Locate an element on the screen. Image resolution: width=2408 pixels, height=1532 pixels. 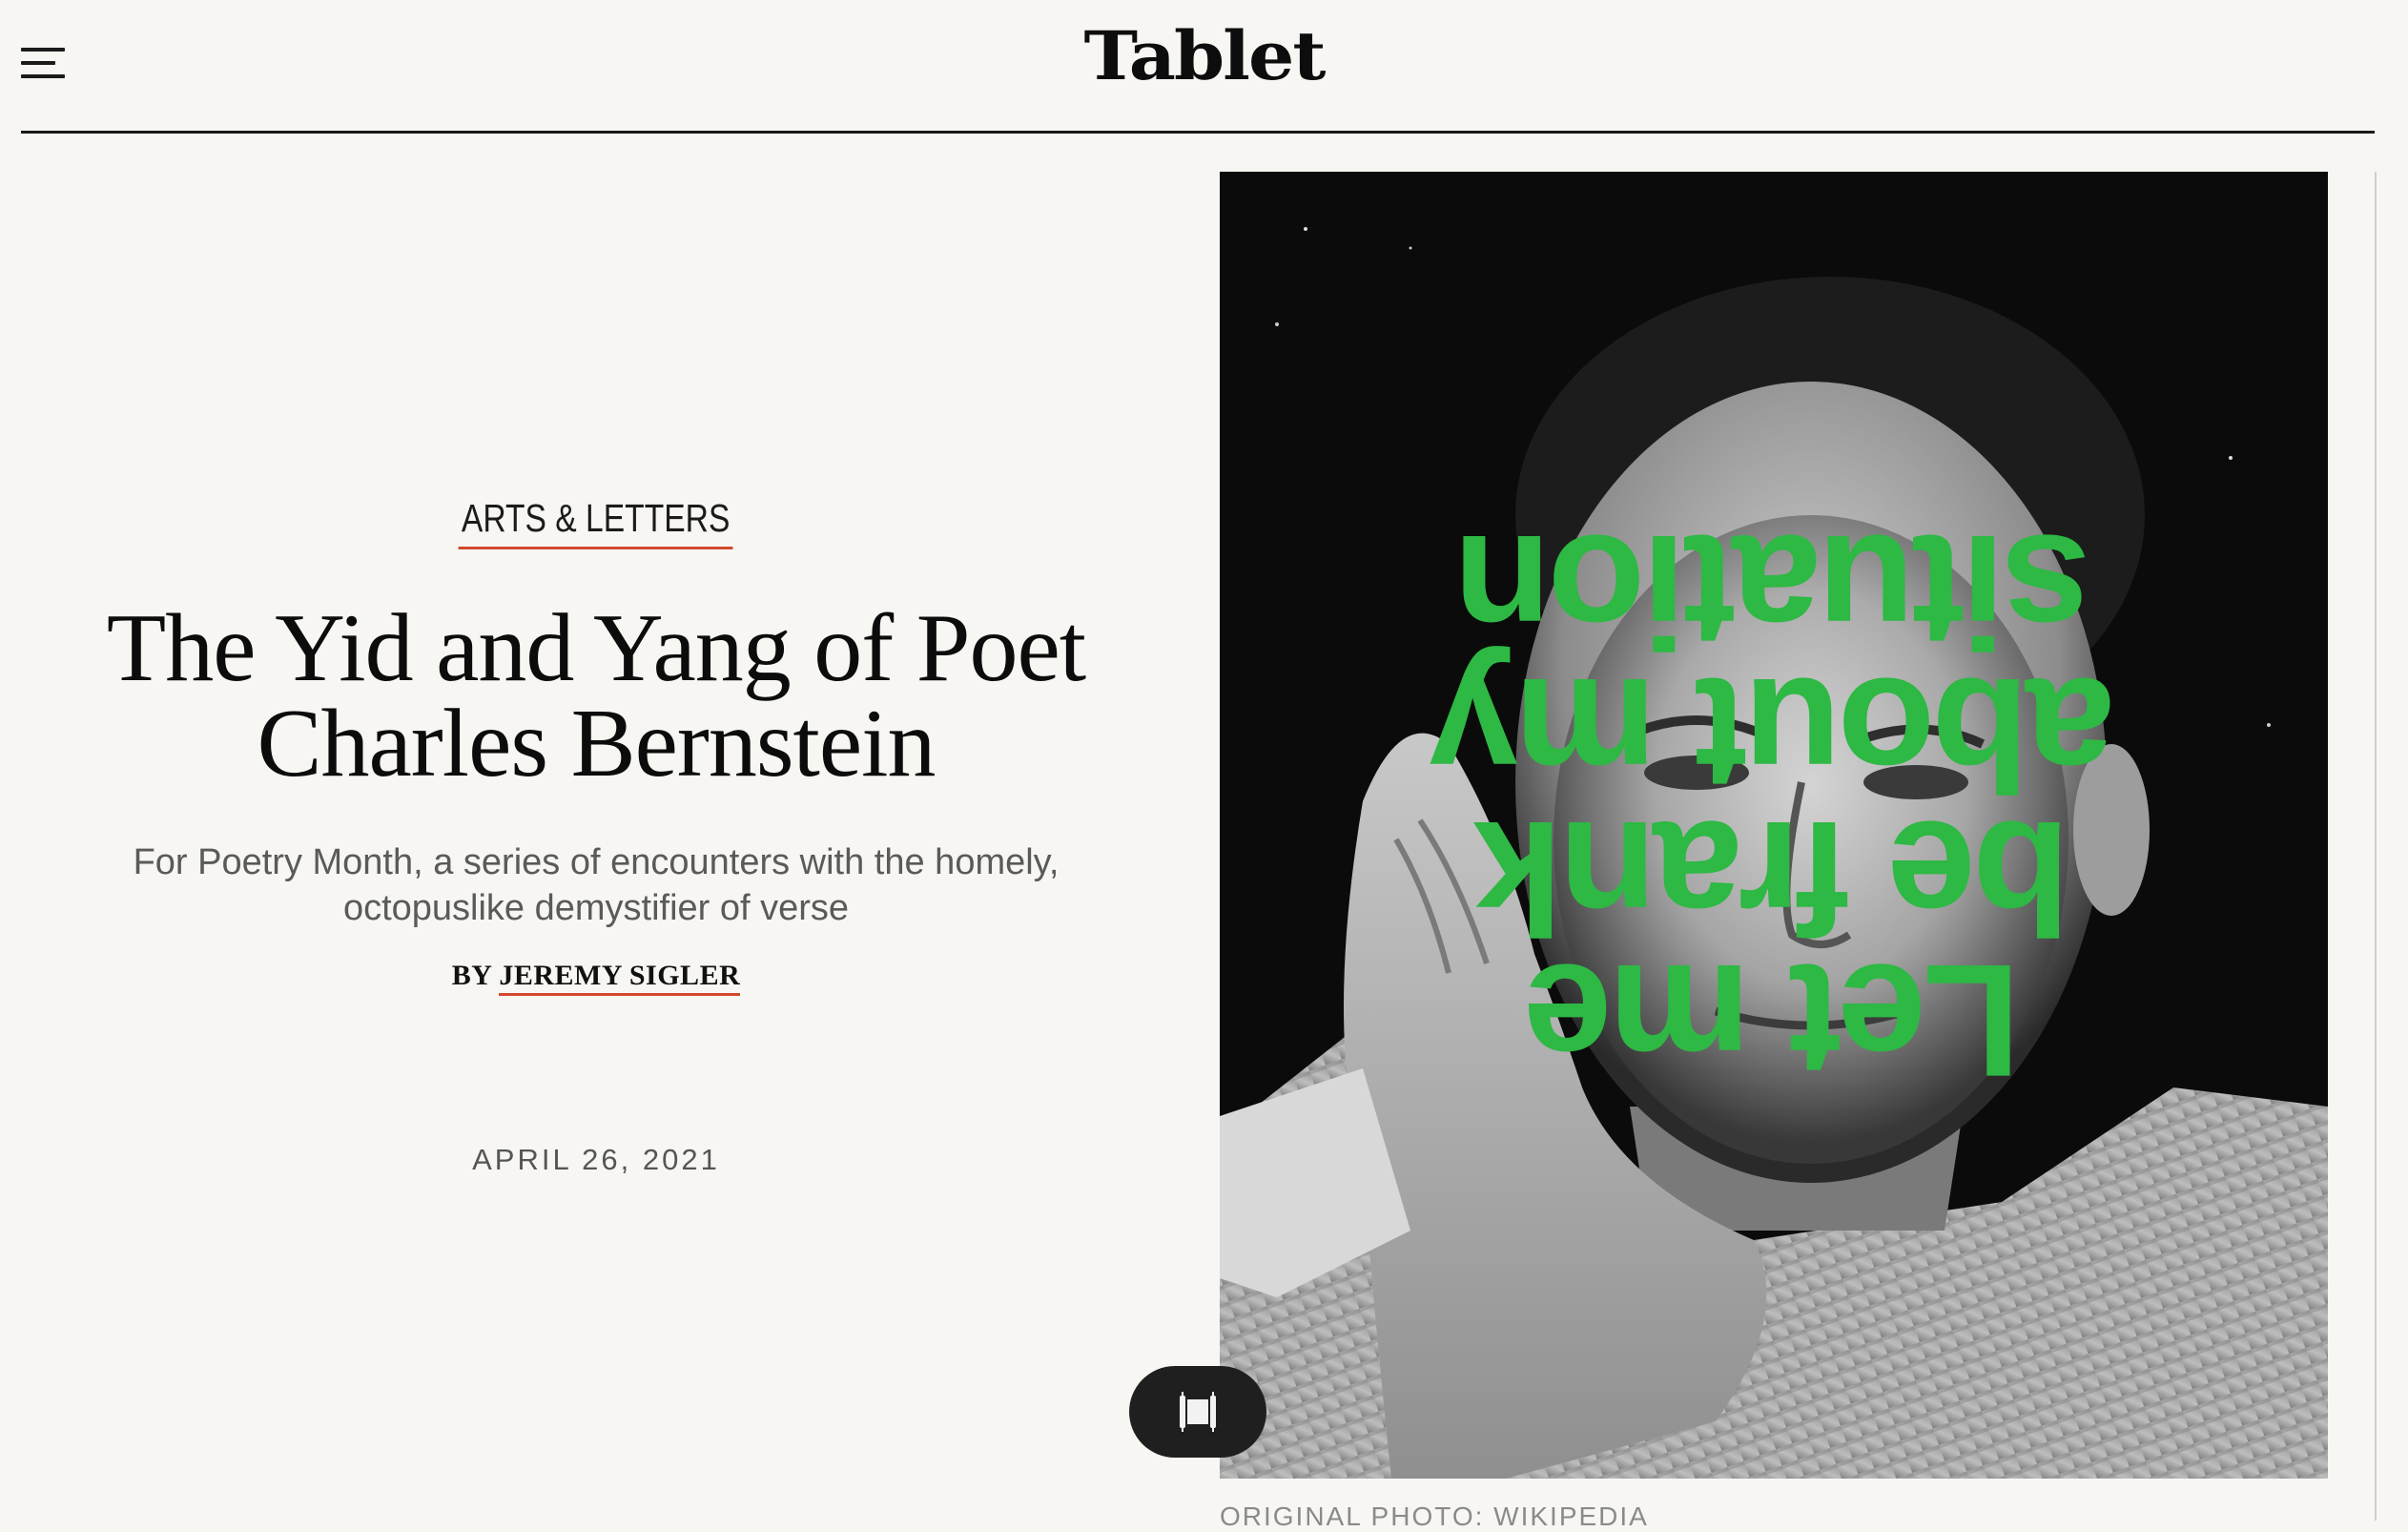
scroll-torah-icon is located at coordinates (1198, 1412).